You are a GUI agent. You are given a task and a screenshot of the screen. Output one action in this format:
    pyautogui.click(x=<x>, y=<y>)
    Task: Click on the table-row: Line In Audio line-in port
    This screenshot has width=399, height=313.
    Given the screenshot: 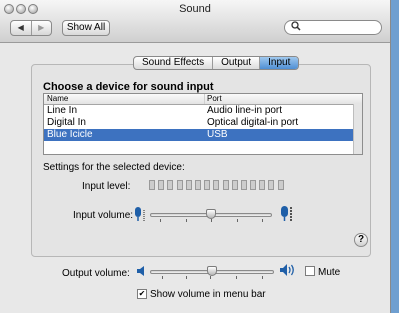 What is the action you would take?
    pyautogui.click(x=203, y=111)
    